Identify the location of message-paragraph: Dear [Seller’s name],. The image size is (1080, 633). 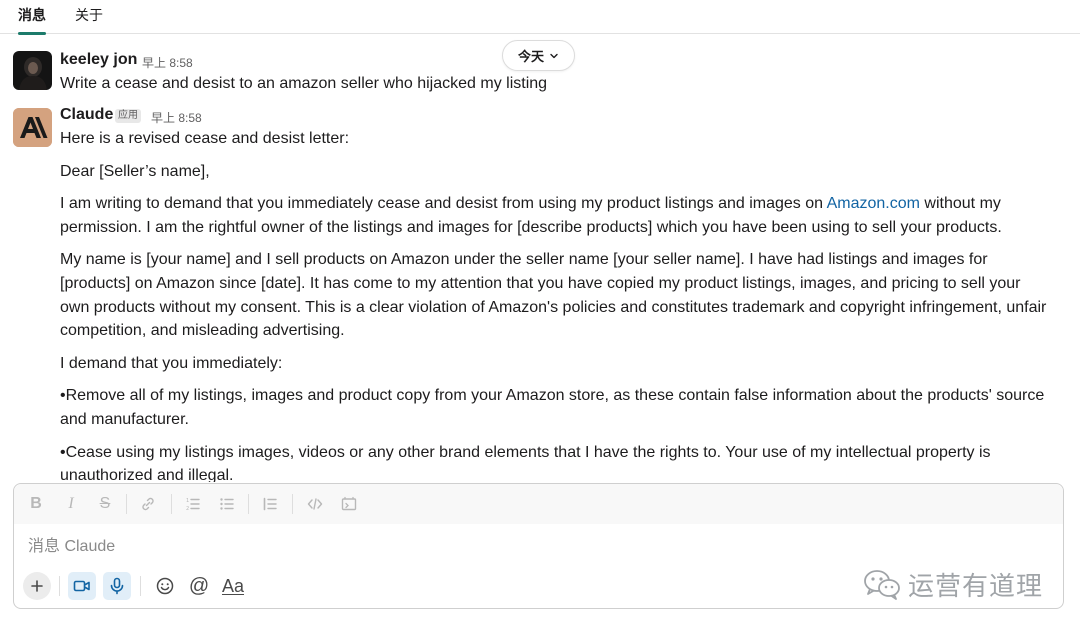
(135, 171).